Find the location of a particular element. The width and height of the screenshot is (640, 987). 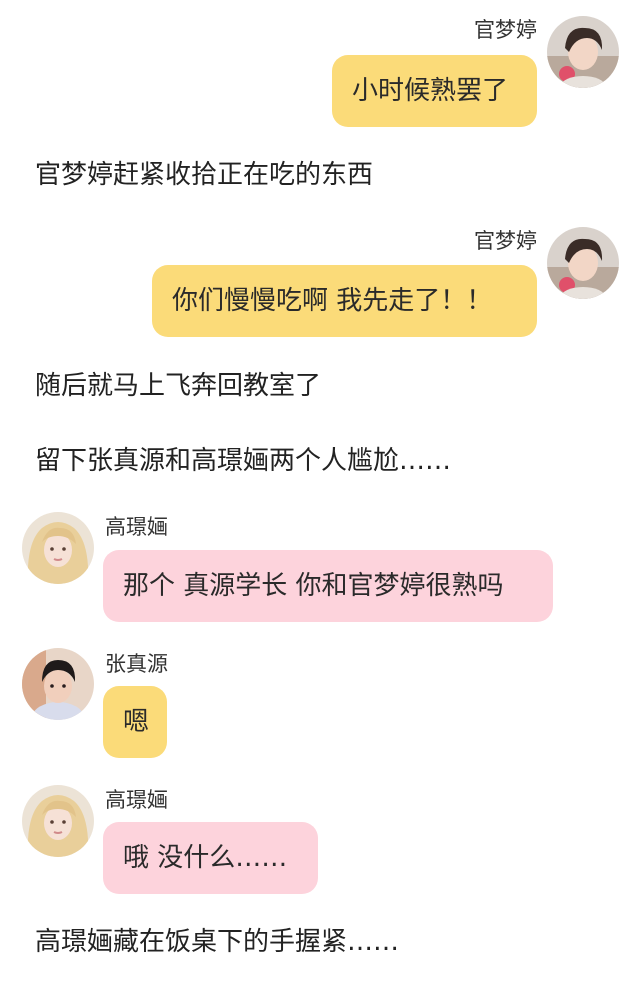

narration-text: 官梦婷赶紧收拾正在吃的东西 is located at coordinates (204, 175).